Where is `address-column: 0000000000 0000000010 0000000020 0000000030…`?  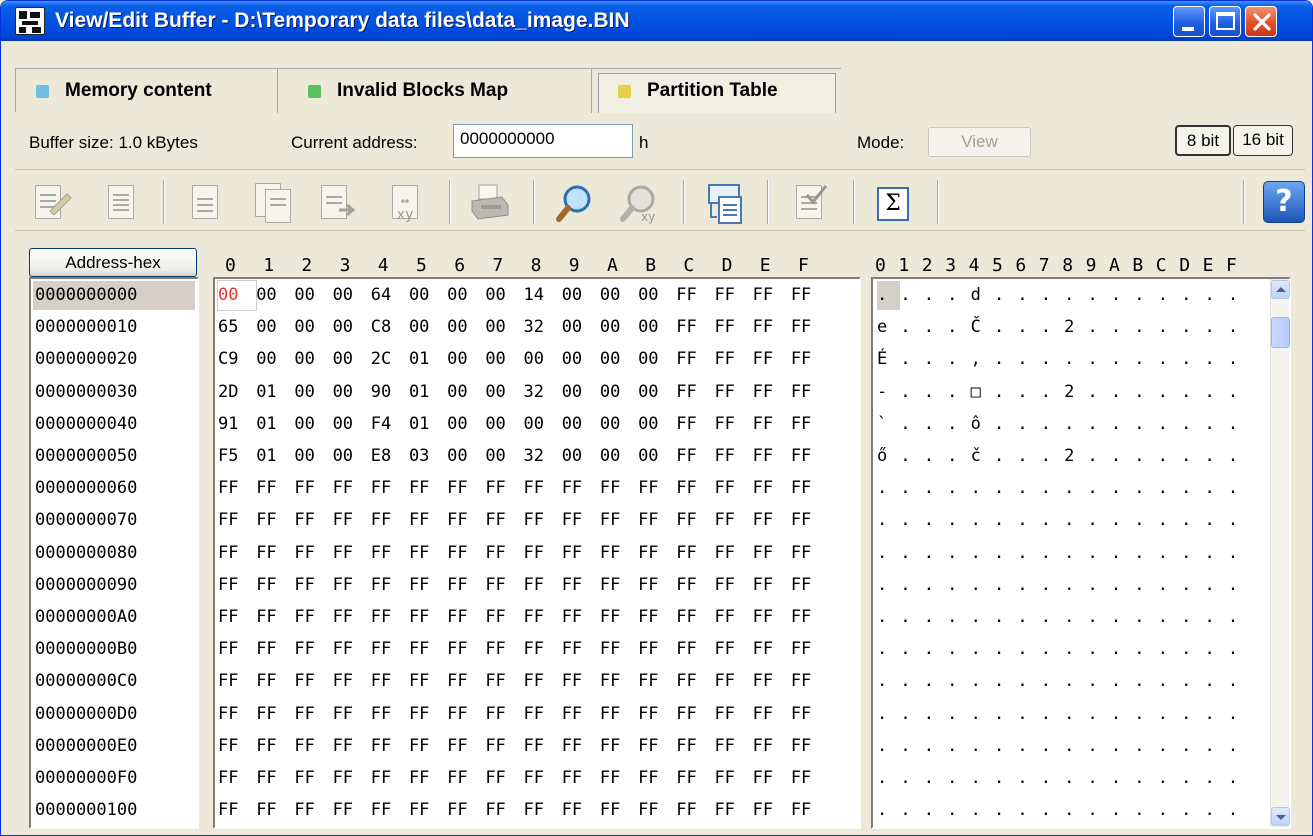 address-column: 0000000000 0000000010 0000000020 0000000030… is located at coordinates (114, 553).